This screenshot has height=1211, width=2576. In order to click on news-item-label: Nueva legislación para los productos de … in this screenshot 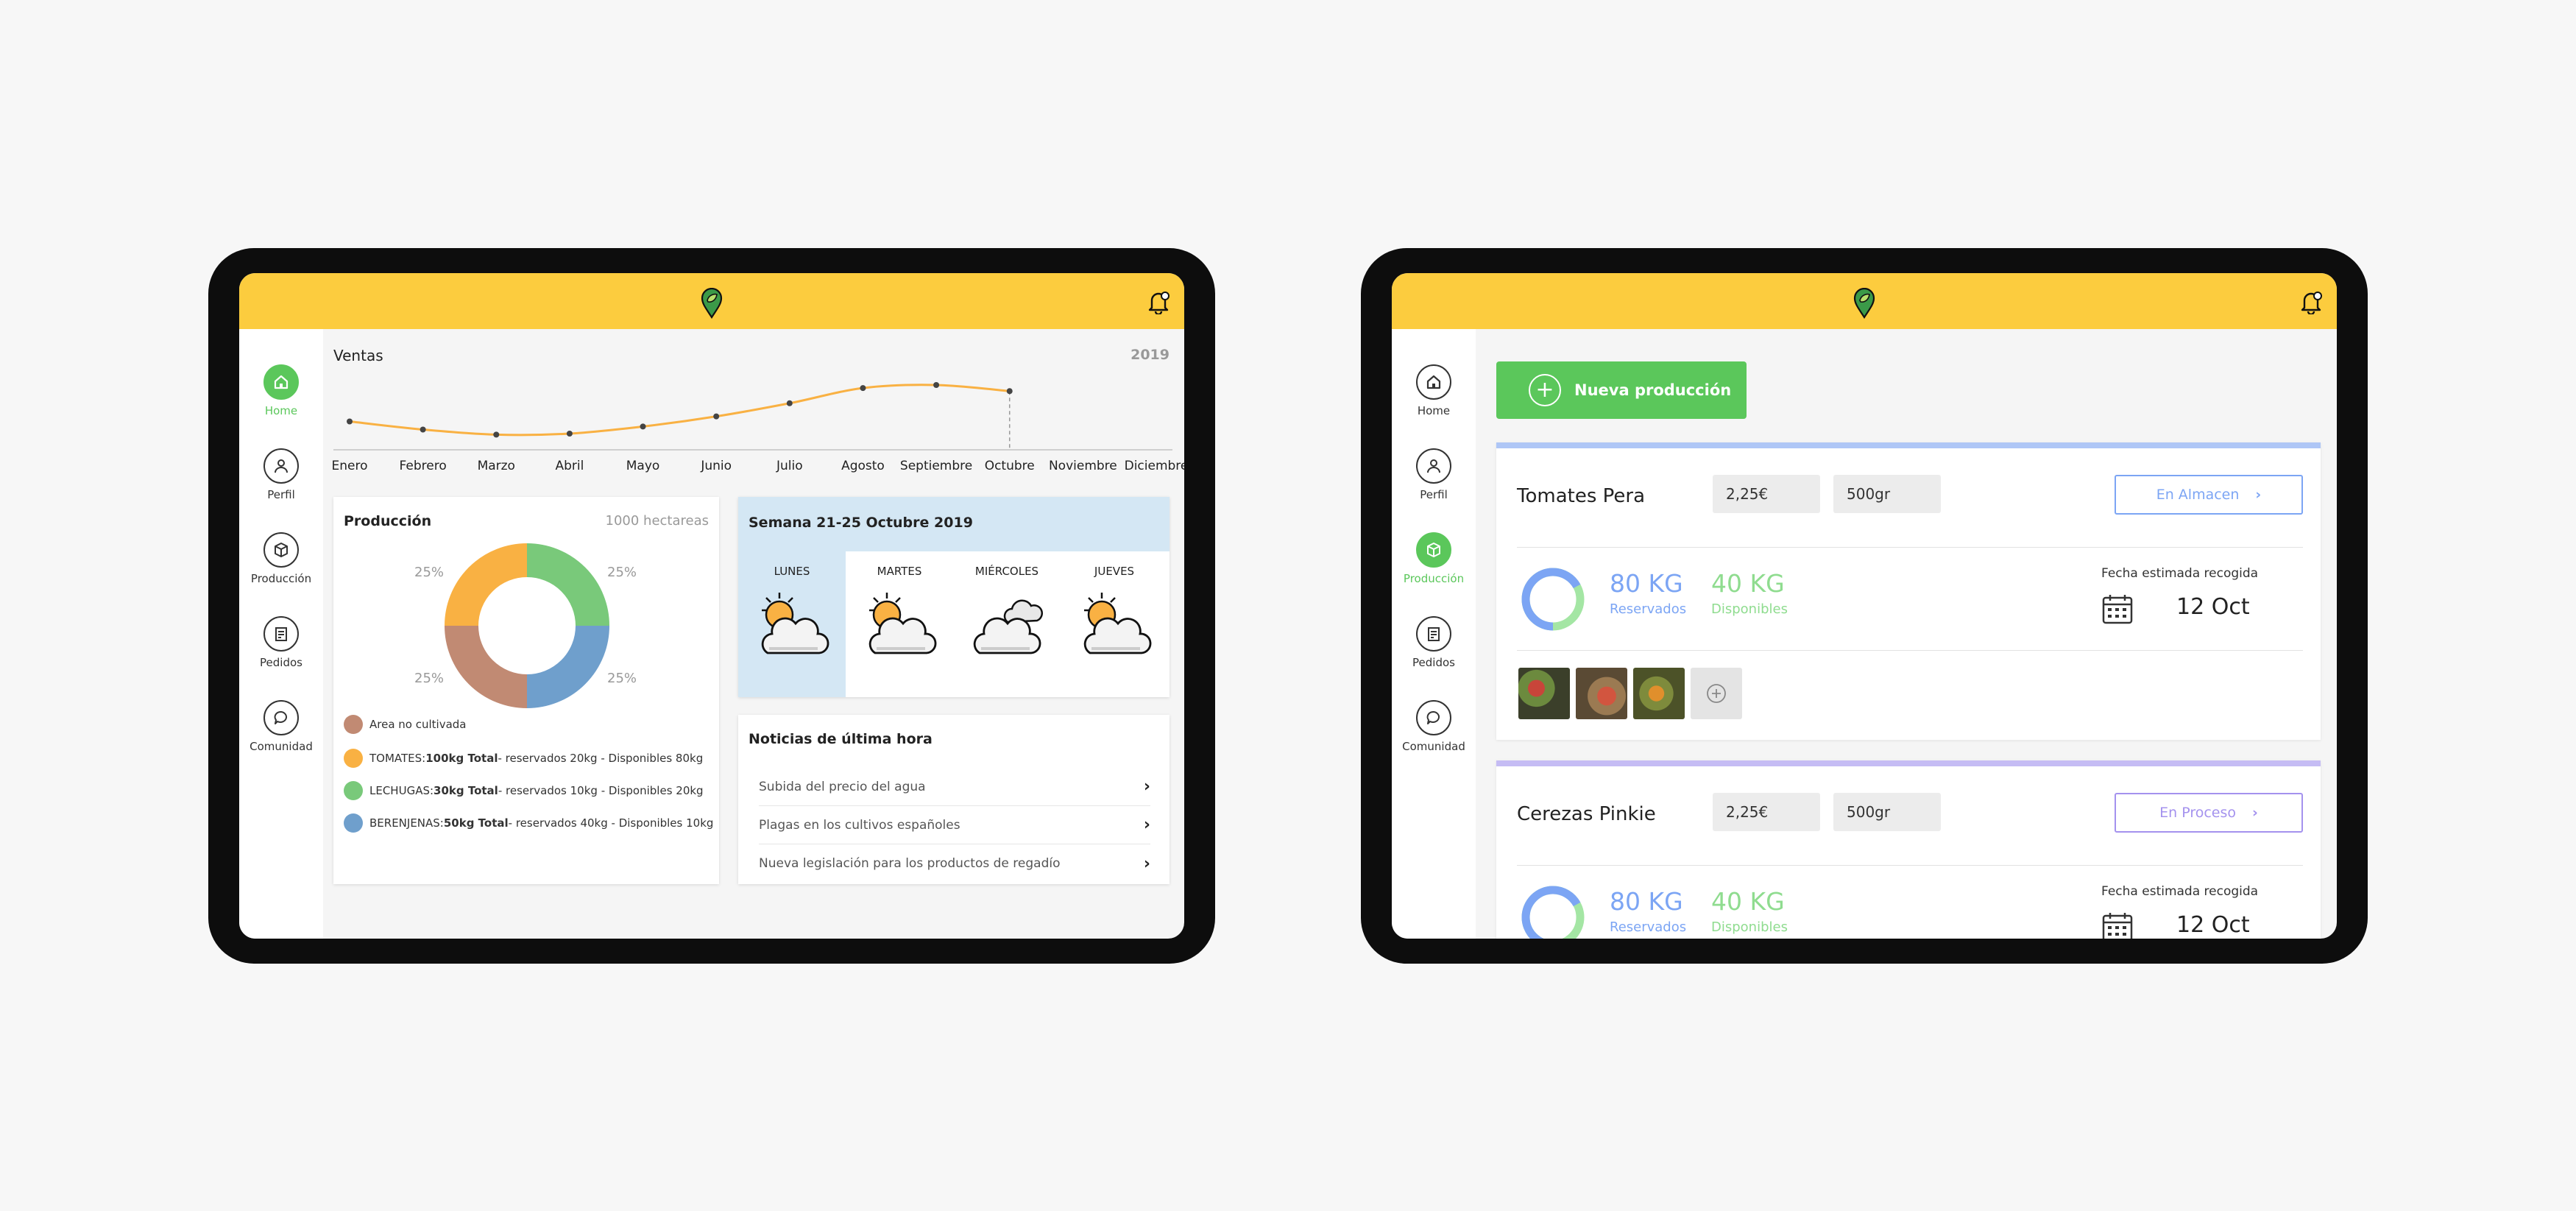, I will do `click(910, 863)`.